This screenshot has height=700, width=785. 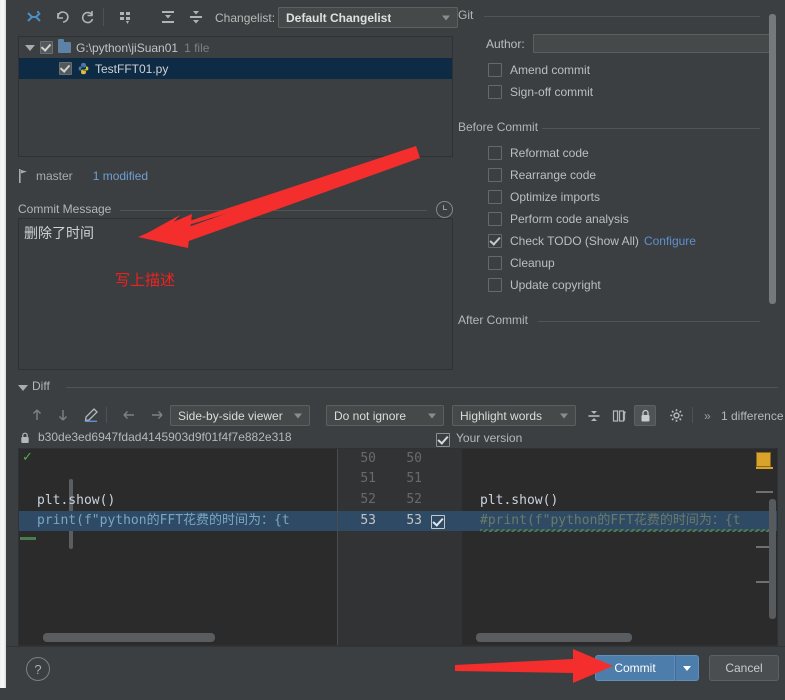 What do you see at coordinates (129, 637) in the screenshot?
I see `left-pane-hscrollbar` at bounding box center [129, 637].